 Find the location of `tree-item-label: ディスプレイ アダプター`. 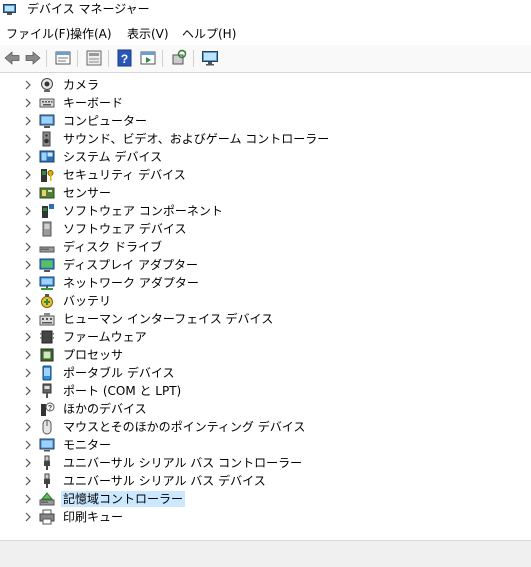

tree-item-label: ディスプレイ アダプター is located at coordinates (130, 265).